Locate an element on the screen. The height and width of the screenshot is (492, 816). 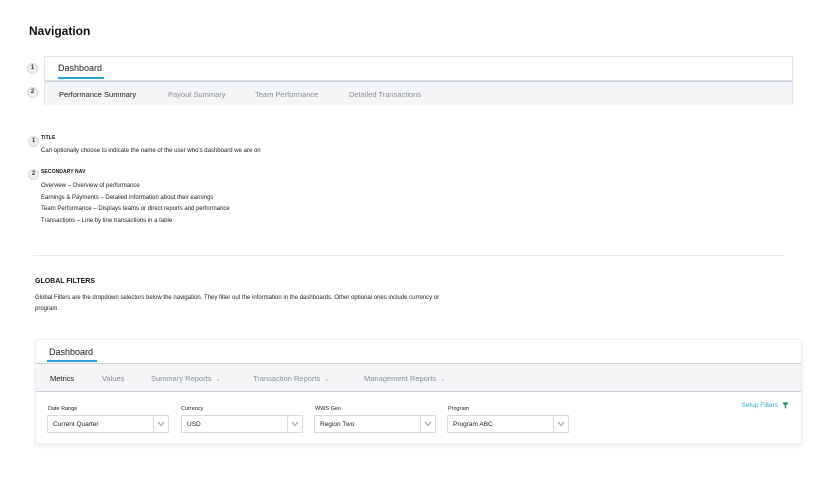
filter-wws-geo-value: Region Two is located at coordinates (337, 424).